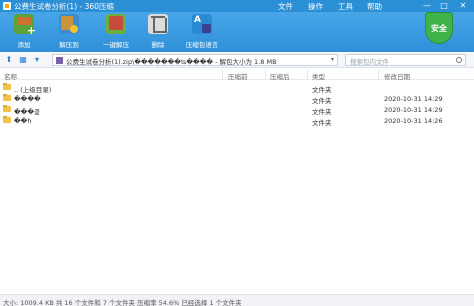 The width and height of the screenshot is (474, 306). I want to click on menu-operation: 操作, so click(315, 6).